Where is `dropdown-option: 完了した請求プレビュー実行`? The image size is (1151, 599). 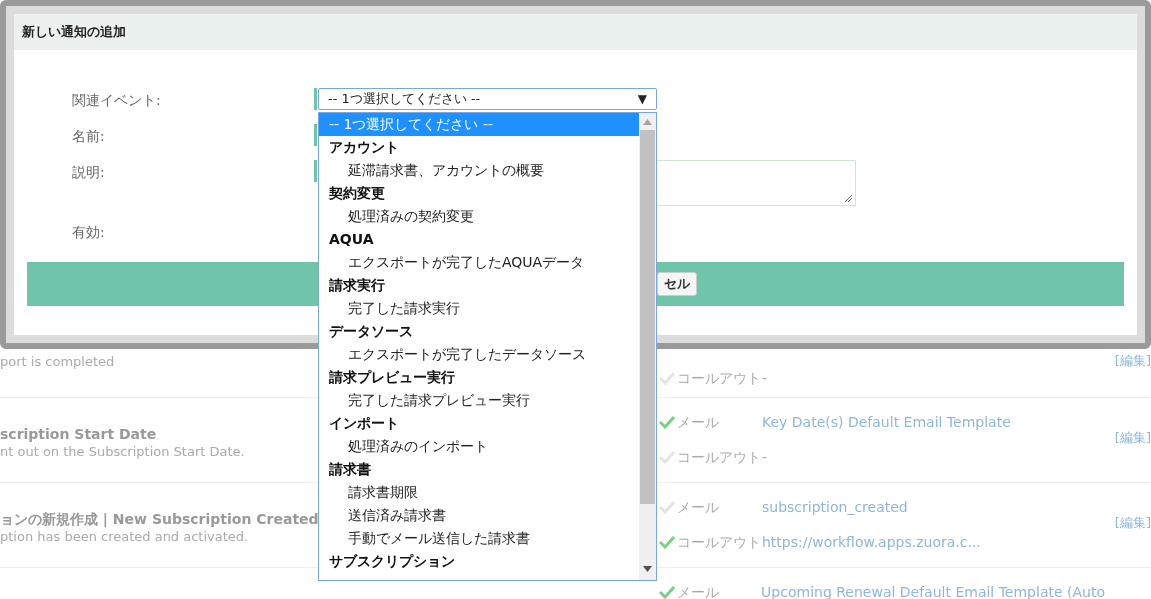
dropdown-option: 完了した請求プレビュー実行 is located at coordinates (439, 400).